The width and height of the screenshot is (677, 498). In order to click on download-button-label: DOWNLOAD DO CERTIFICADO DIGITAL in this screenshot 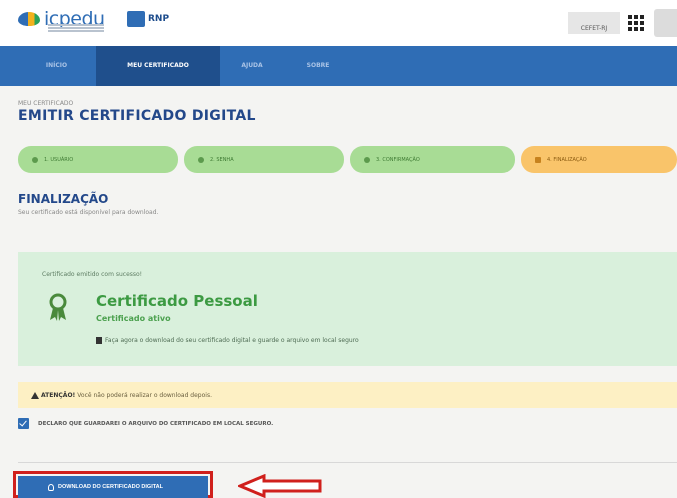, I will do `click(110, 487)`.